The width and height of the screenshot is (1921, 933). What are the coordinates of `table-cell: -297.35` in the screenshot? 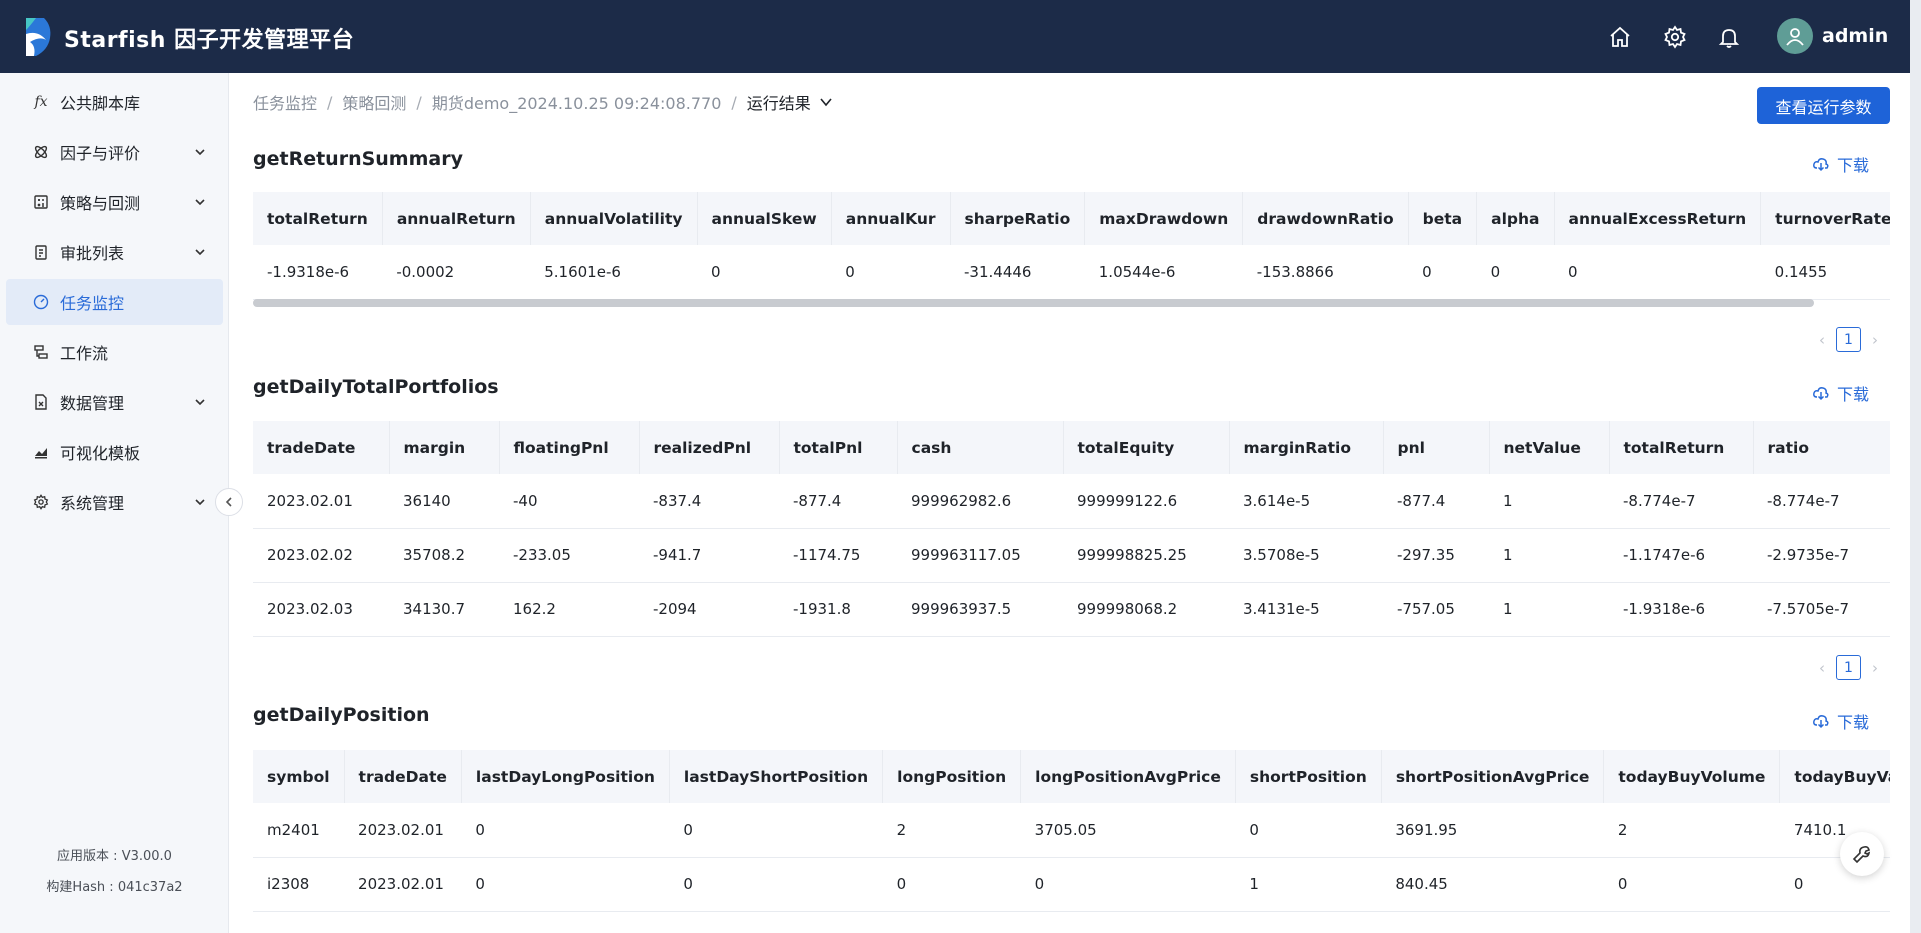 It's located at (1436, 555).